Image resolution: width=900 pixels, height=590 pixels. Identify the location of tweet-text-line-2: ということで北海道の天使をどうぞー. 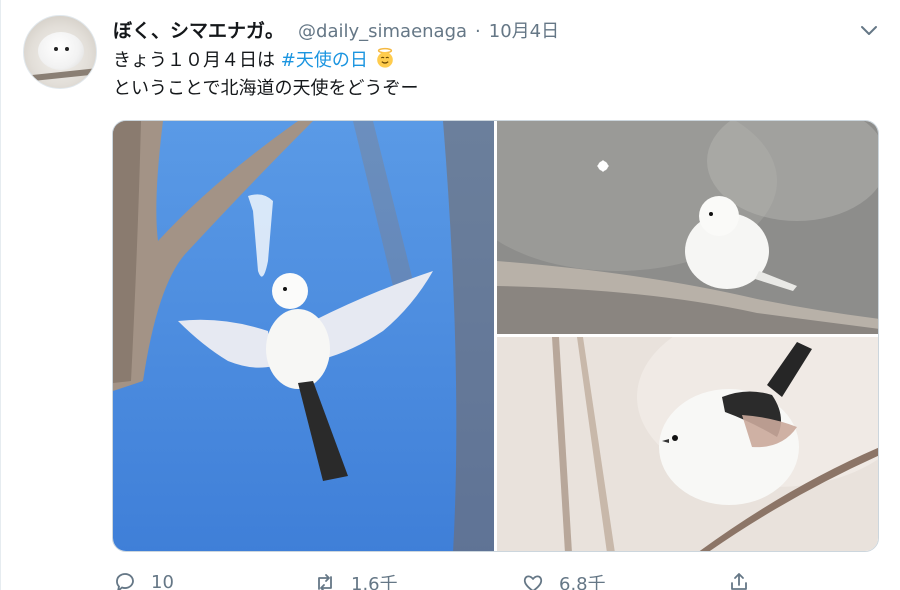
(266, 88).